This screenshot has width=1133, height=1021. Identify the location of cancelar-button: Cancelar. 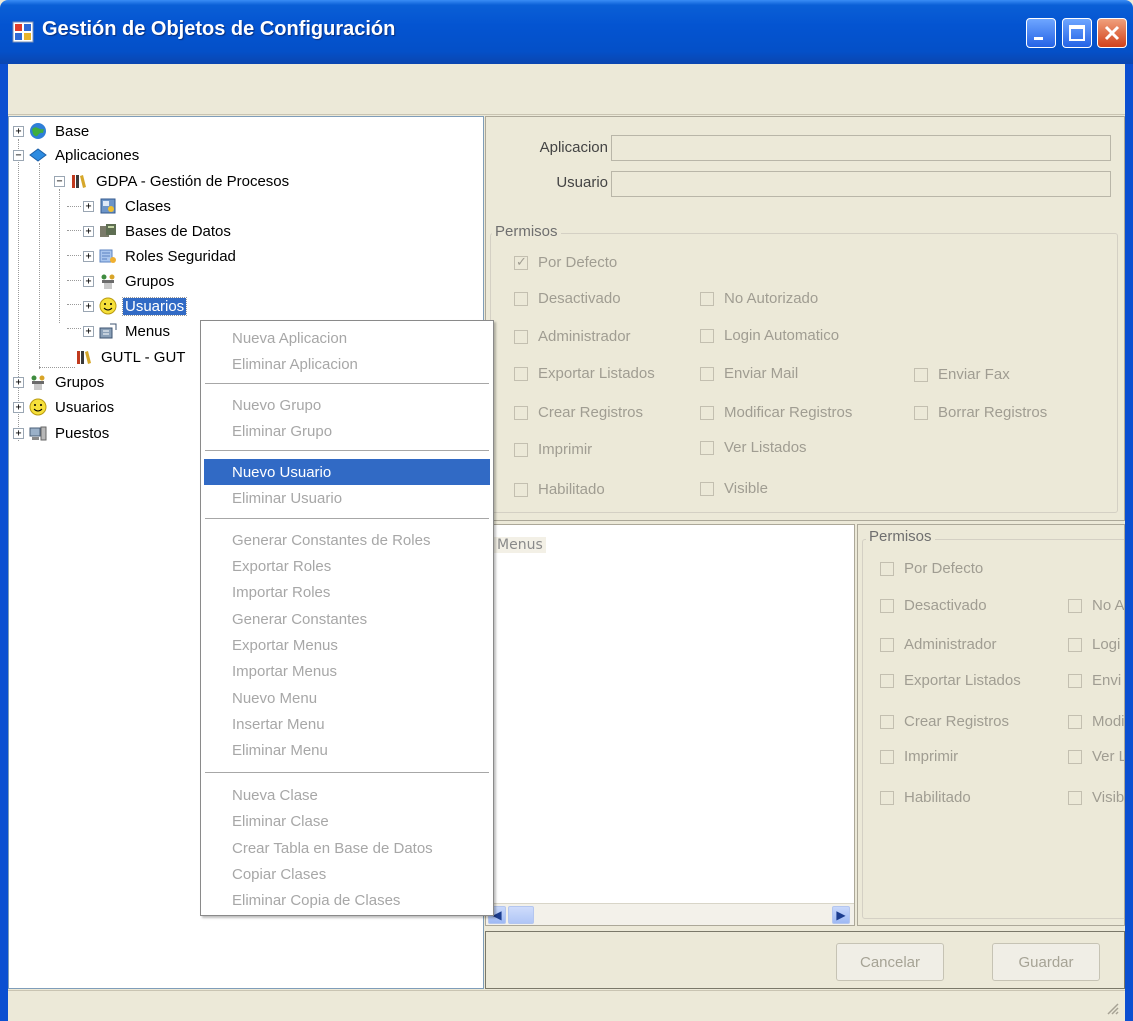
(890, 962).